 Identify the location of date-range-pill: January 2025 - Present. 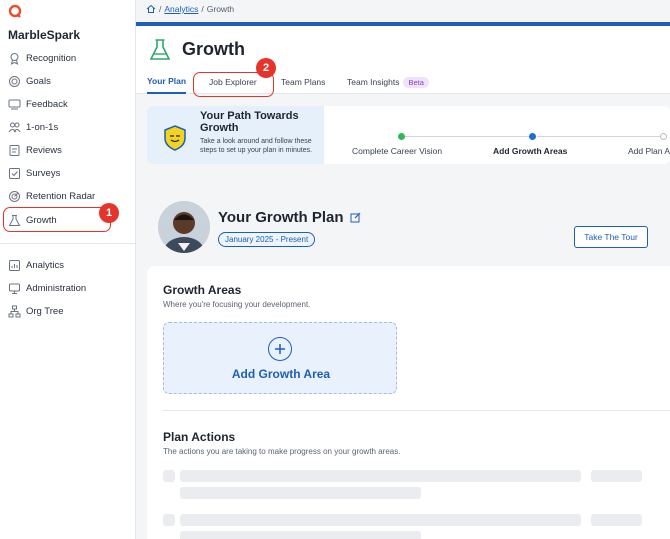
(267, 239).